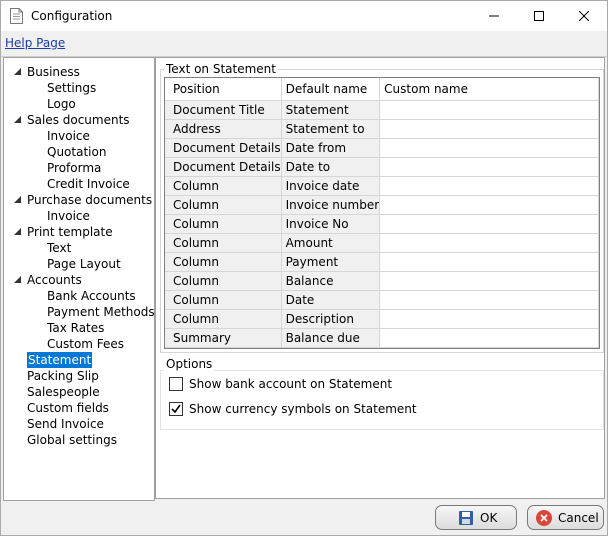 This screenshot has height=536, width=608. Describe the element at coordinates (35, 43) in the screenshot. I see `help-page-link: Help Page` at that location.